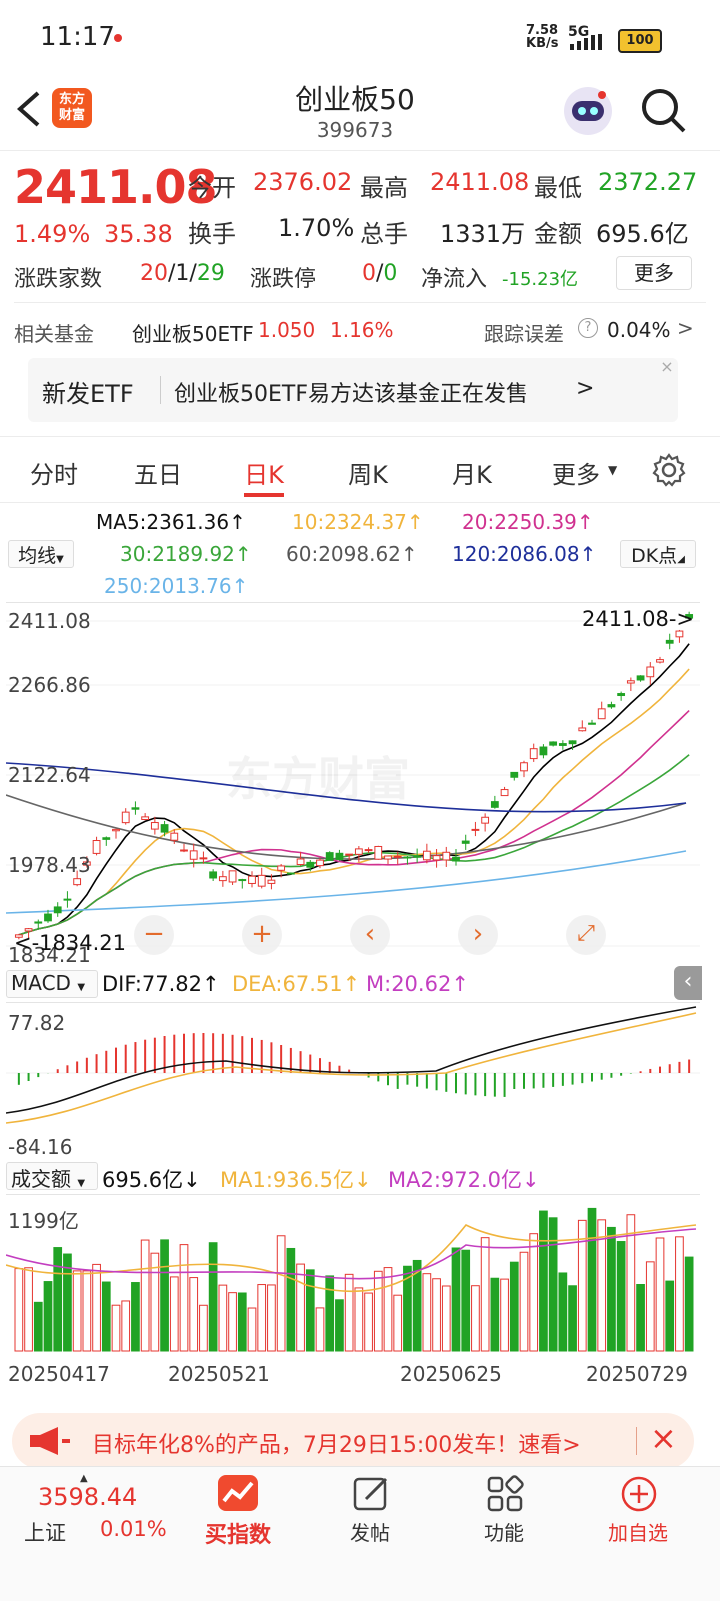  What do you see at coordinates (658, 554) in the screenshot?
I see `dk-point-button: DK点◢` at bounding box center [658, 554].